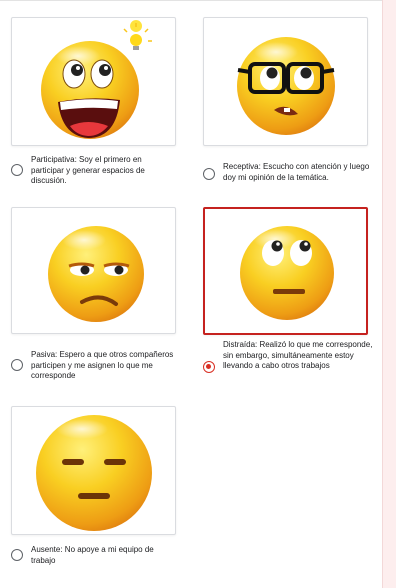  What do you see at coordinates (209, 174) in the screenshot?
I see `radio-receptiva` at bounding box center [209, 174].